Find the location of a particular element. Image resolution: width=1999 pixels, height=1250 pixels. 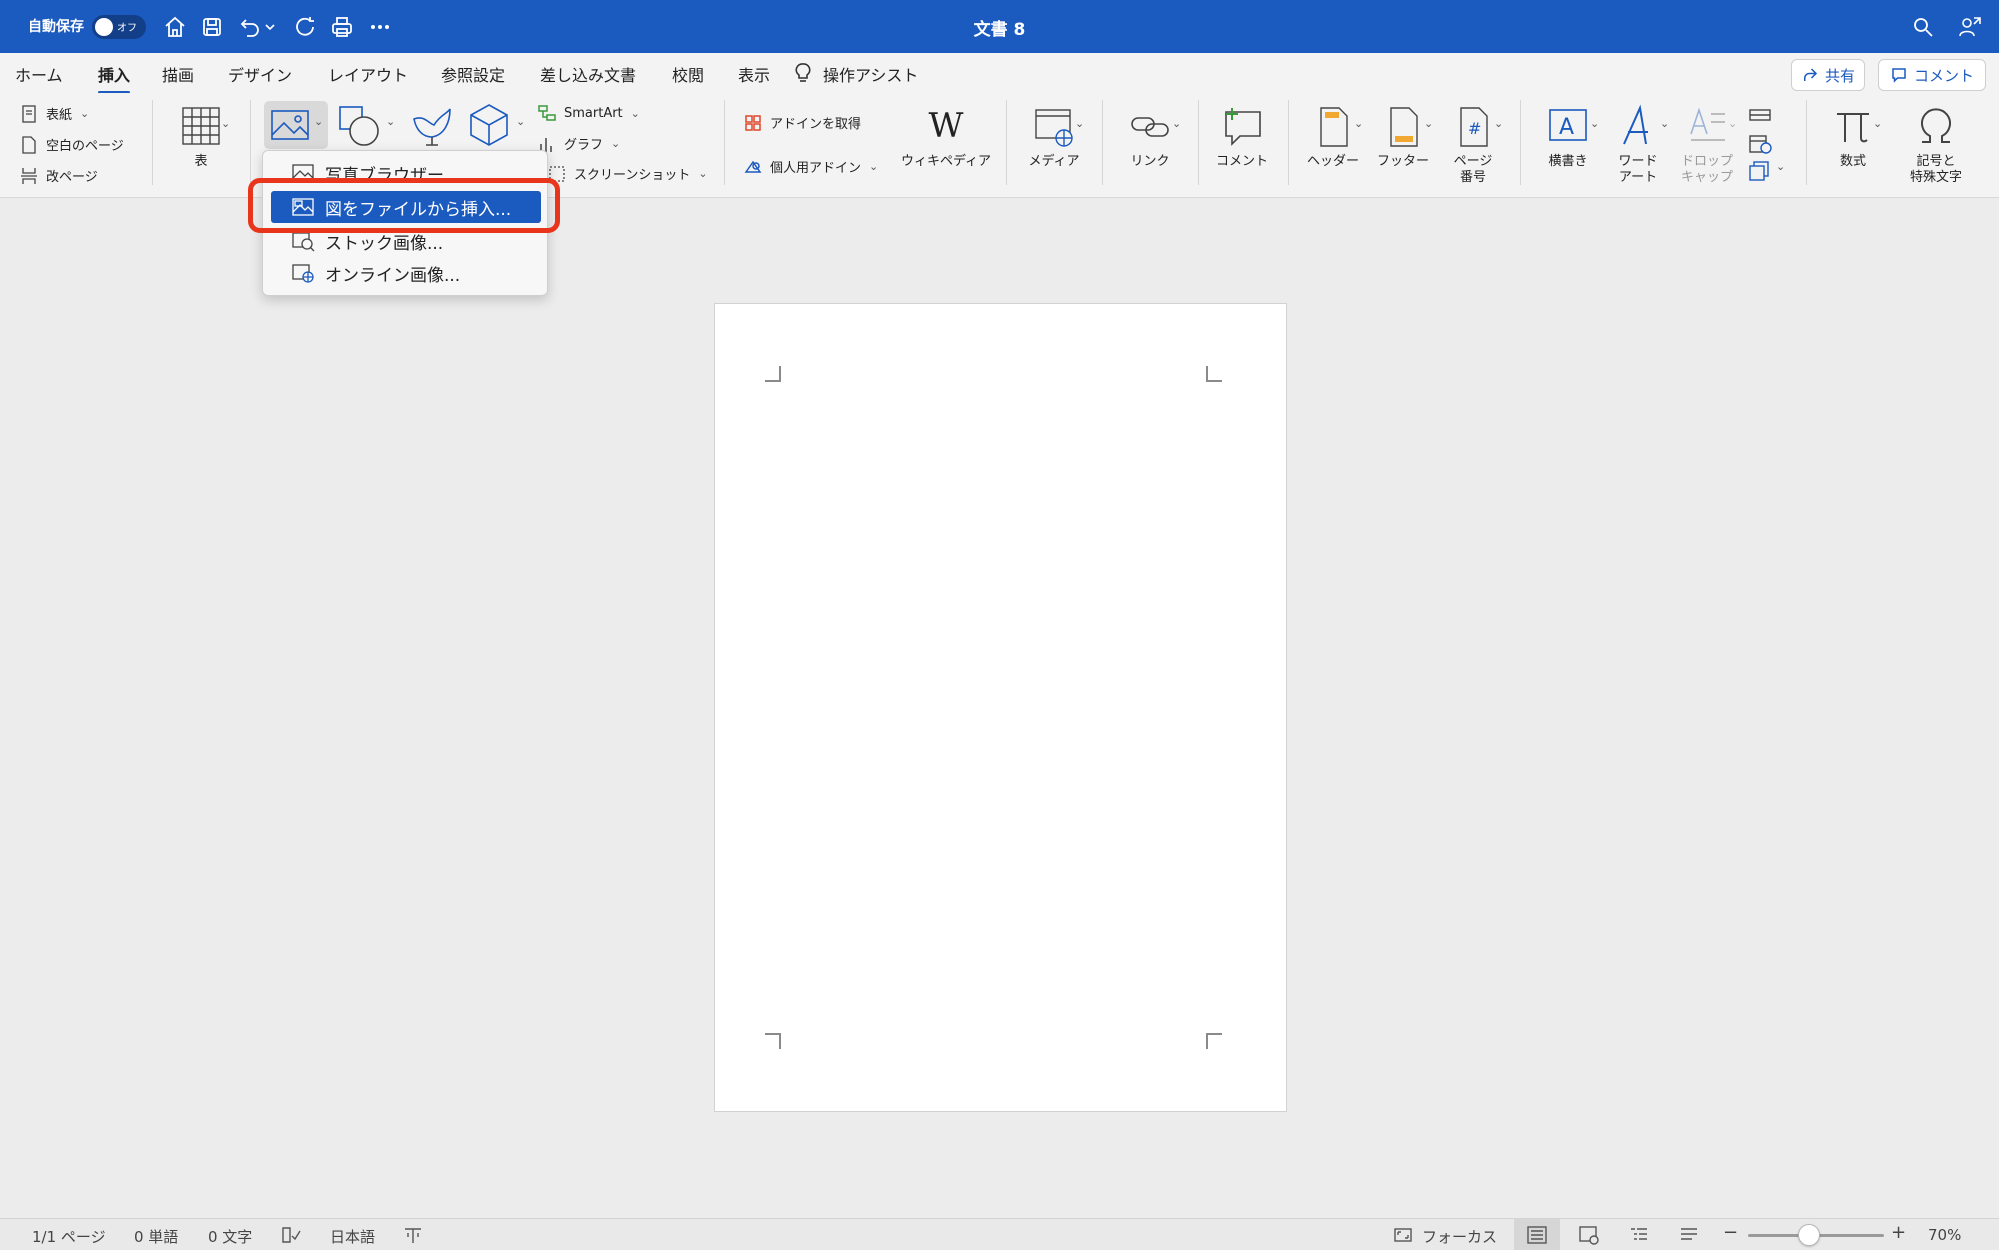

proofing-icon is located at coordinates (291, 1235).